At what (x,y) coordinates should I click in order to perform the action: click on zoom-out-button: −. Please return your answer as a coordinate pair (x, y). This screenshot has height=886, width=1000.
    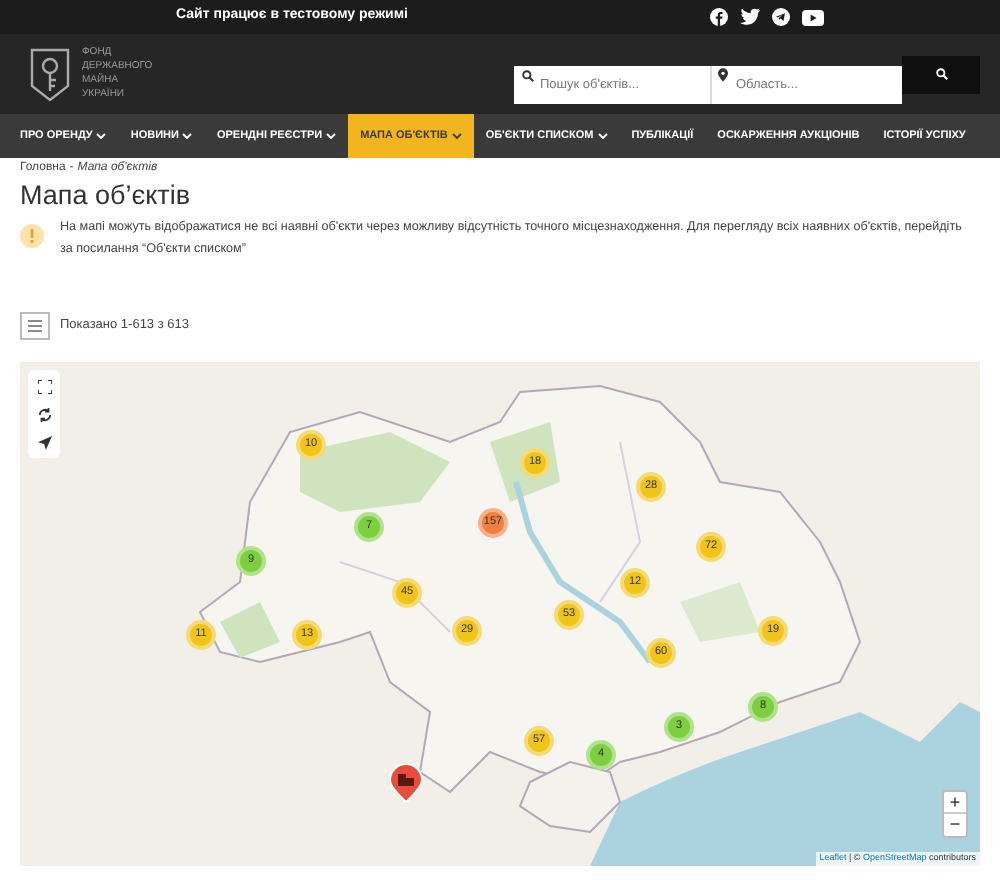
    Looking at the image, I should click on (955, 825).